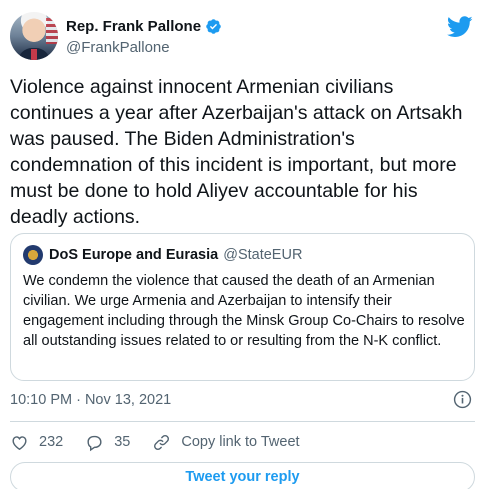  I want to click on twitter-bird-icon, so click(460, 27).